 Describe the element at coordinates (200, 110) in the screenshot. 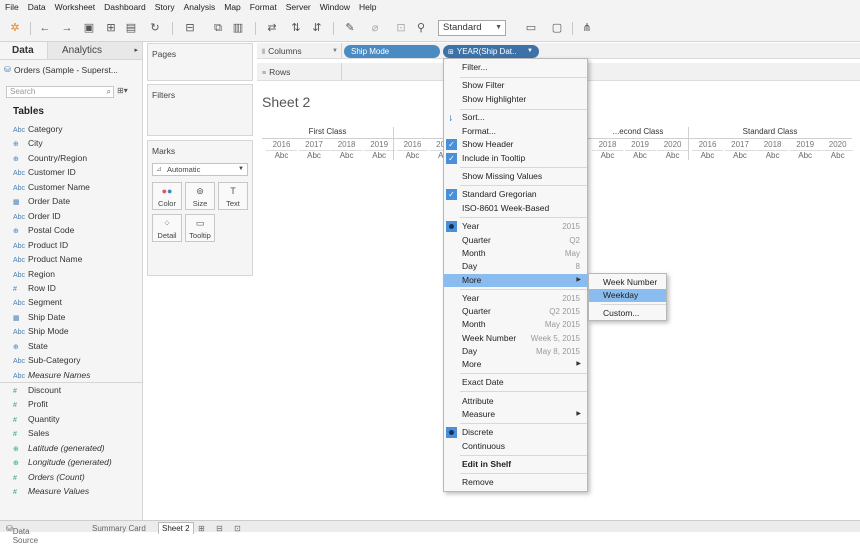

I see `filters-card: Filters` at that location.